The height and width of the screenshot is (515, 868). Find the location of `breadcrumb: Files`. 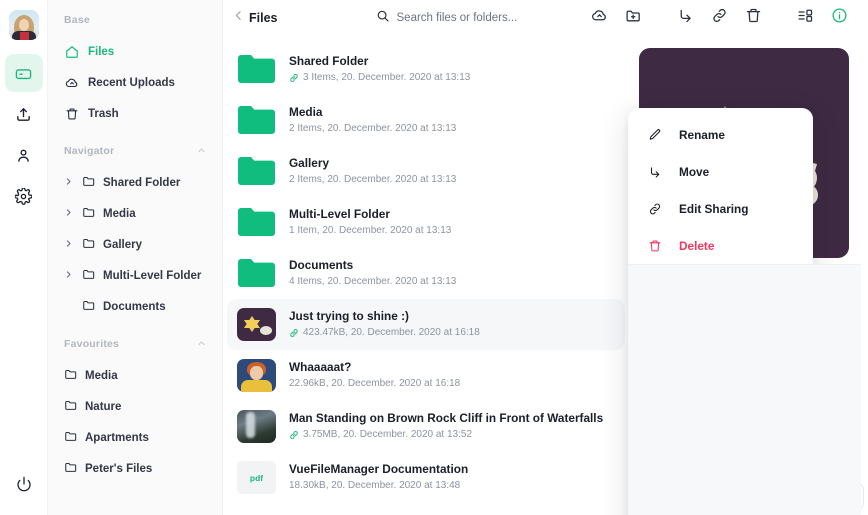

breadcrumb: Files is located at coordinates (263, 18).